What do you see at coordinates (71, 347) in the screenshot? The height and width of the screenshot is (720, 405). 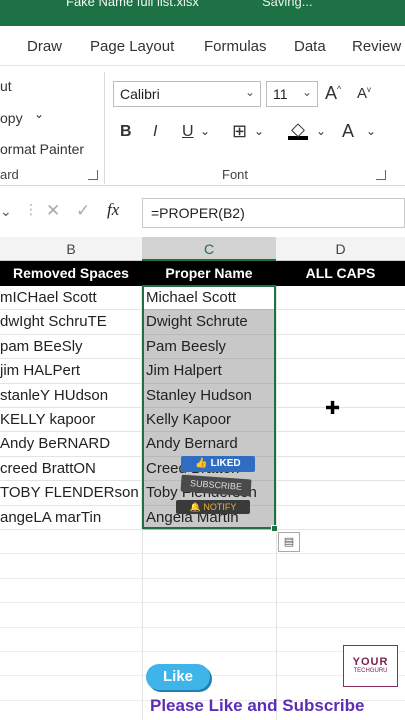 I see `cell-b: pam BEeSly` at bounding box center [71, 347].